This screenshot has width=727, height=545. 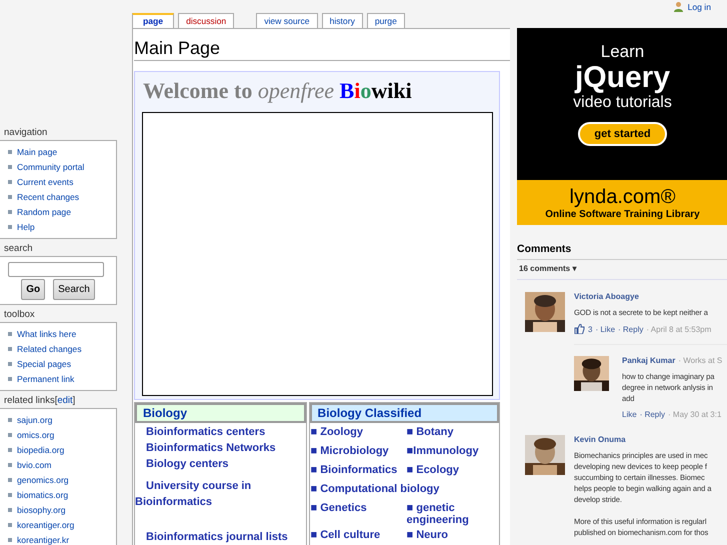 I want to click on page-tab: page, so click(x=153, y=20).